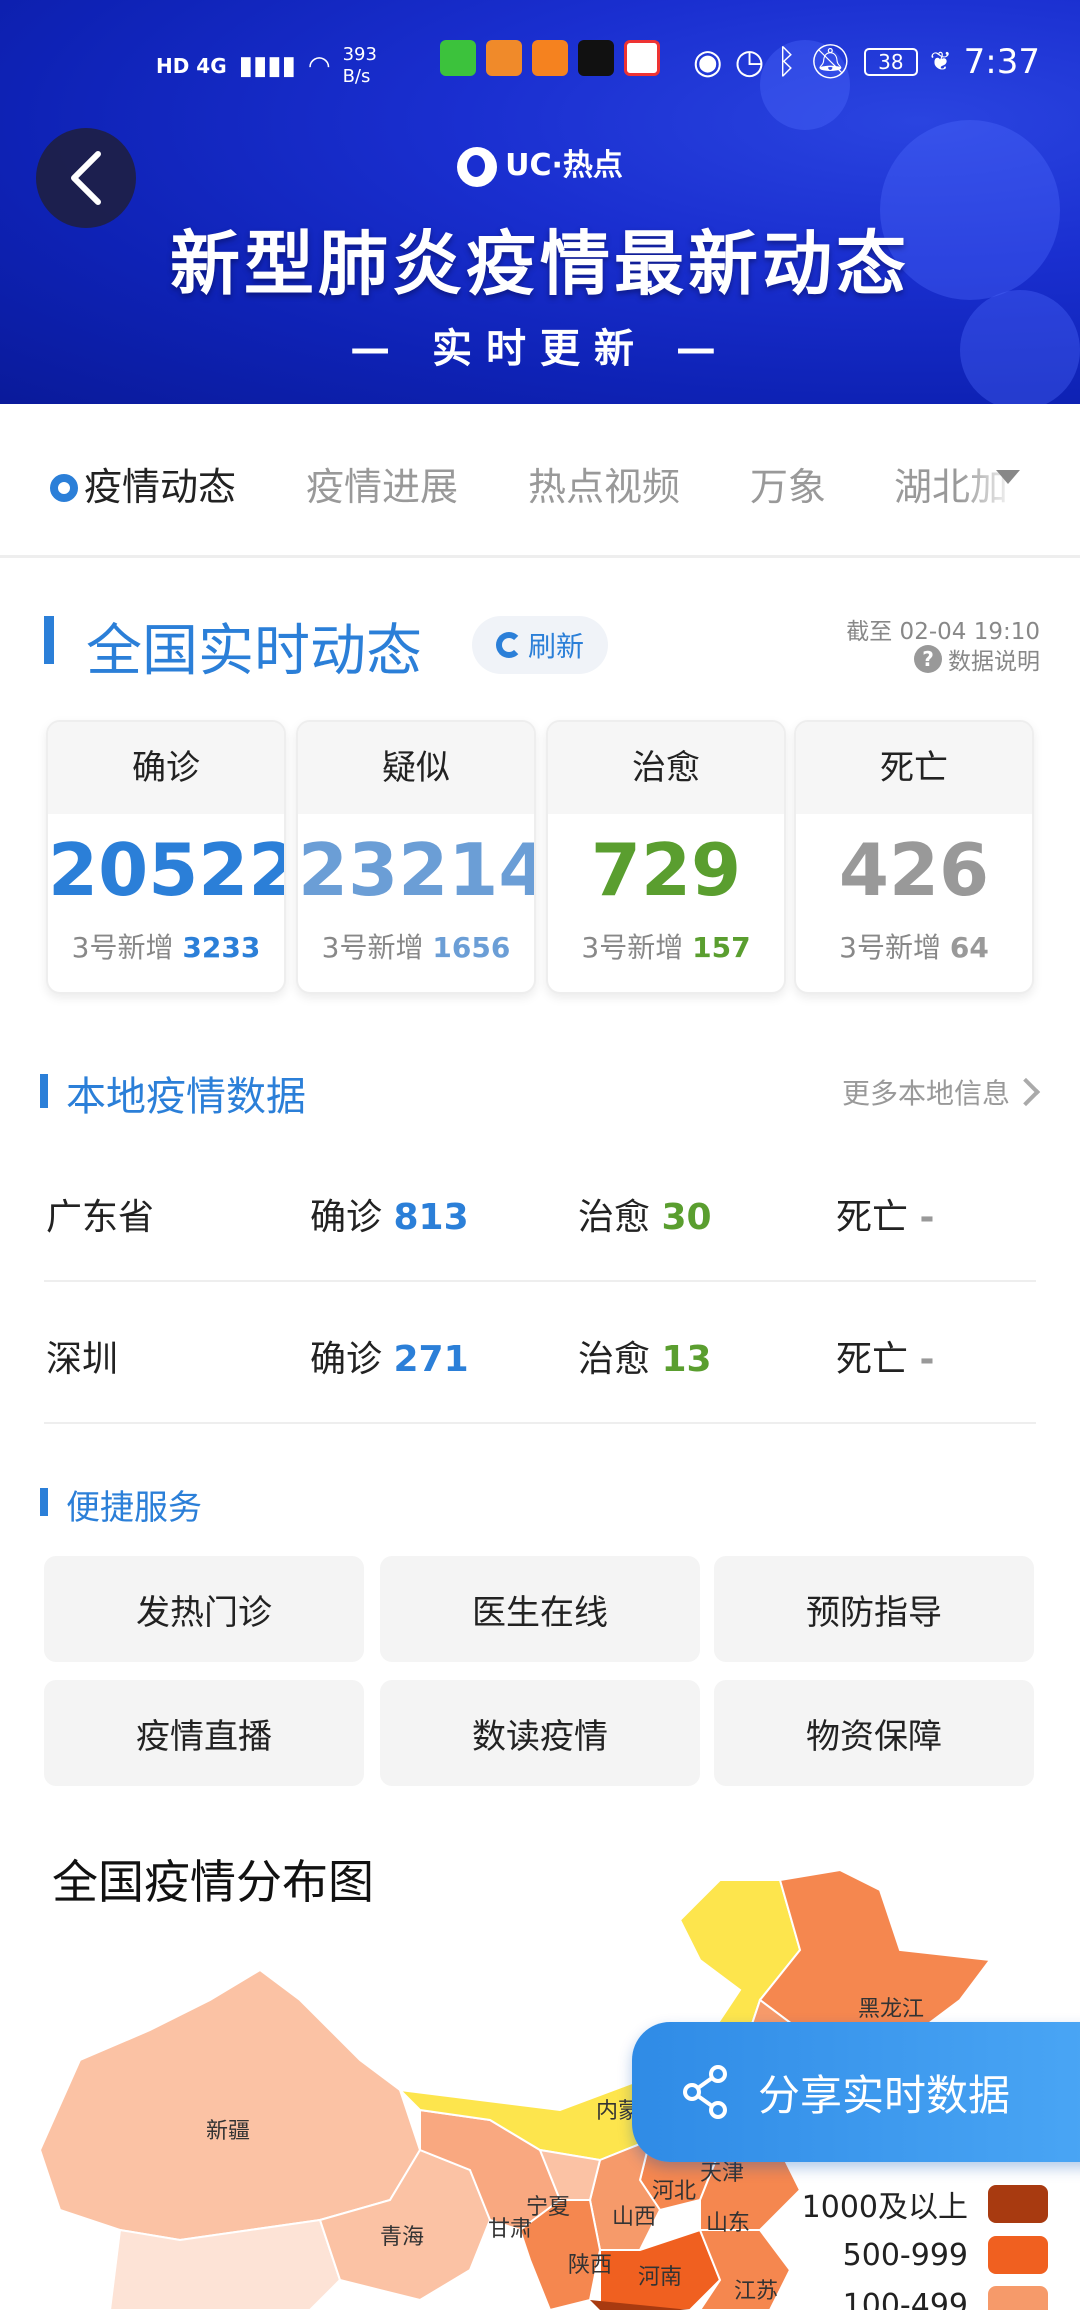 The image size is (1080, 2310). Describe the element at coordinates (634, 2217) in the screenshot. I see `map-label-shanxi: 山西` at that location.